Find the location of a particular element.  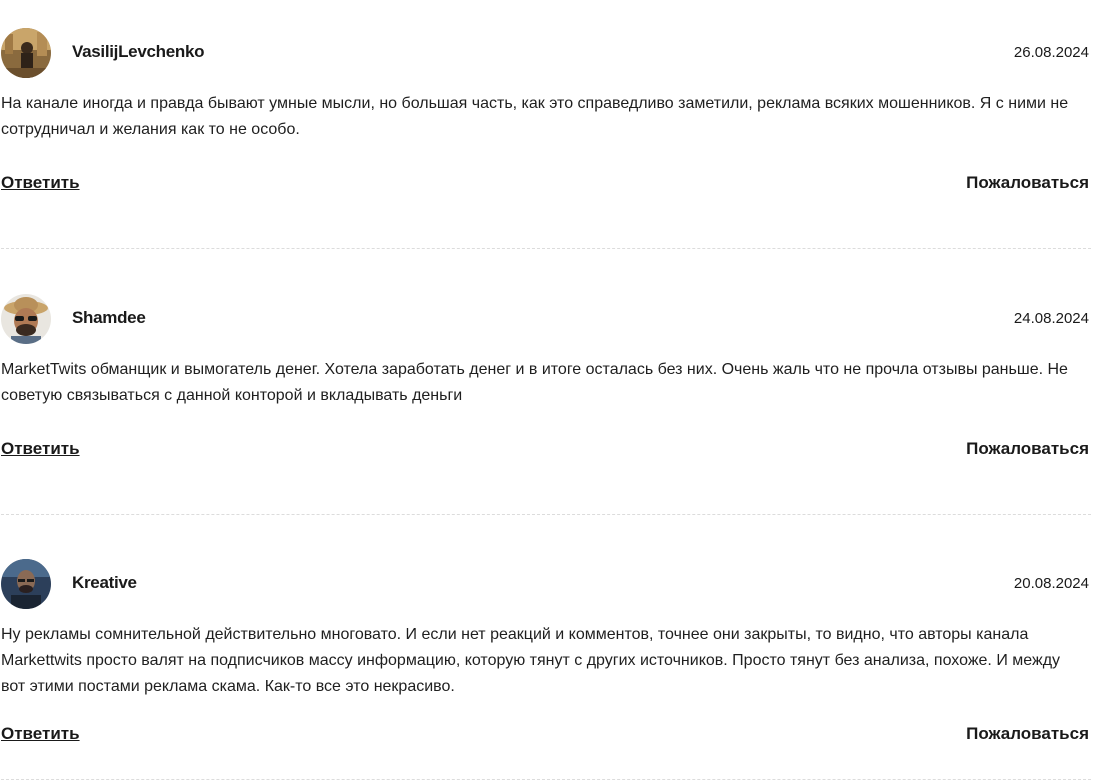

comment-author: VasilijLevchenko is located at coordinates (138, 51).